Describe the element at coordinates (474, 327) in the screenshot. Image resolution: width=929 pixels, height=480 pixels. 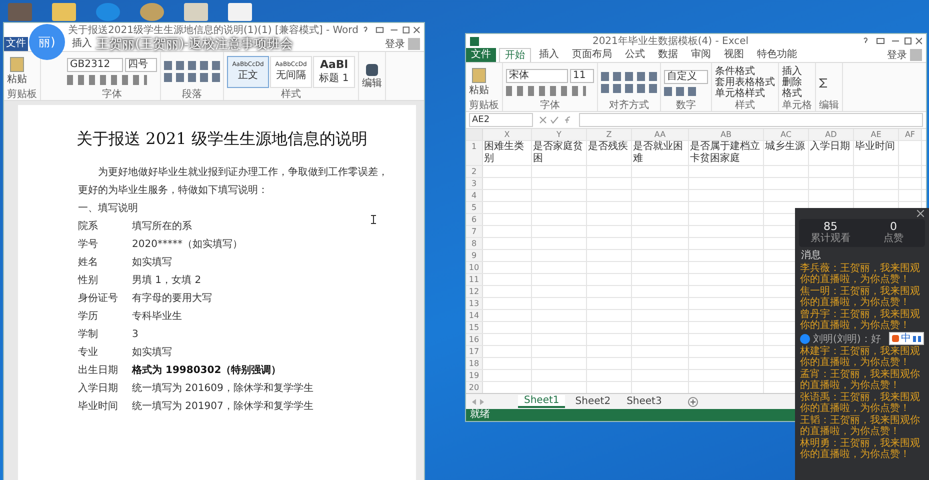
I see `row-header: 15` at that location.